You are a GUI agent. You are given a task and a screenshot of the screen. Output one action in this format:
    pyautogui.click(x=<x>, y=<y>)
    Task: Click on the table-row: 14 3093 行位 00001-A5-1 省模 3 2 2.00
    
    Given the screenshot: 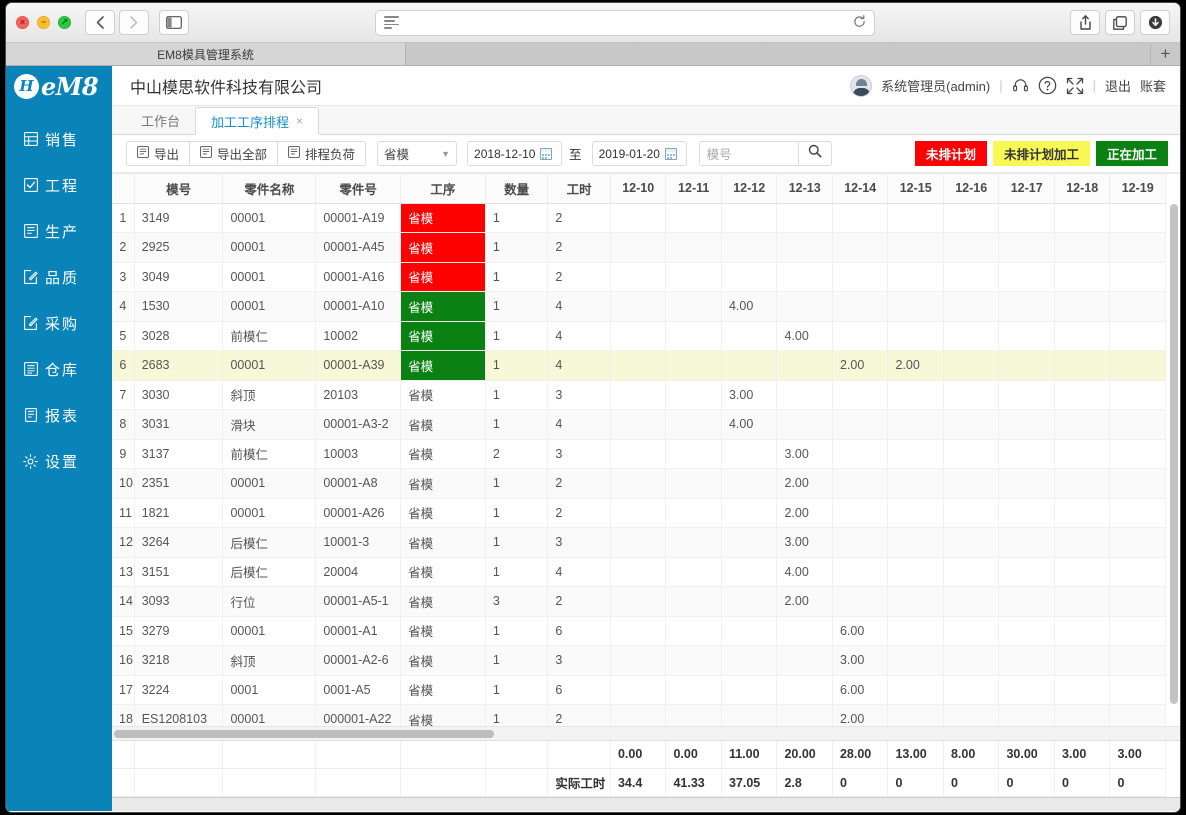 What is the action you would take?
    pyautogui.click(x=639, y=601)
    